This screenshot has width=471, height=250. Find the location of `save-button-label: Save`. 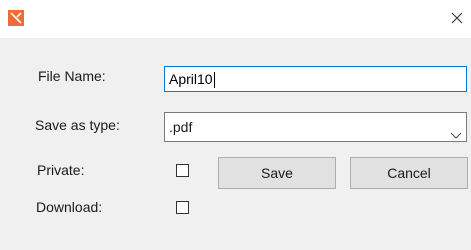

save-button-label: Save is located at coordinates (277, 173).